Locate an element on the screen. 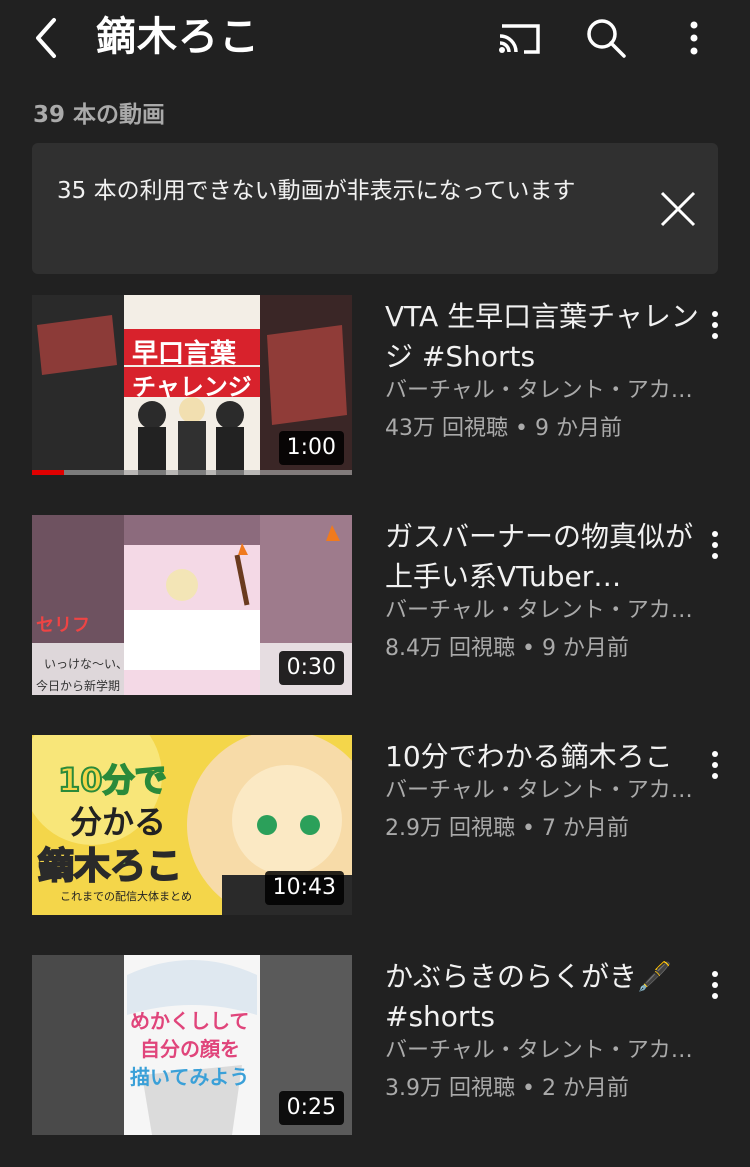 The height and width of the screenshot is (1167, 750). video-thumbnail: 早口言葉 チャレンジ 1:00 is located at coordinates (192, 385).